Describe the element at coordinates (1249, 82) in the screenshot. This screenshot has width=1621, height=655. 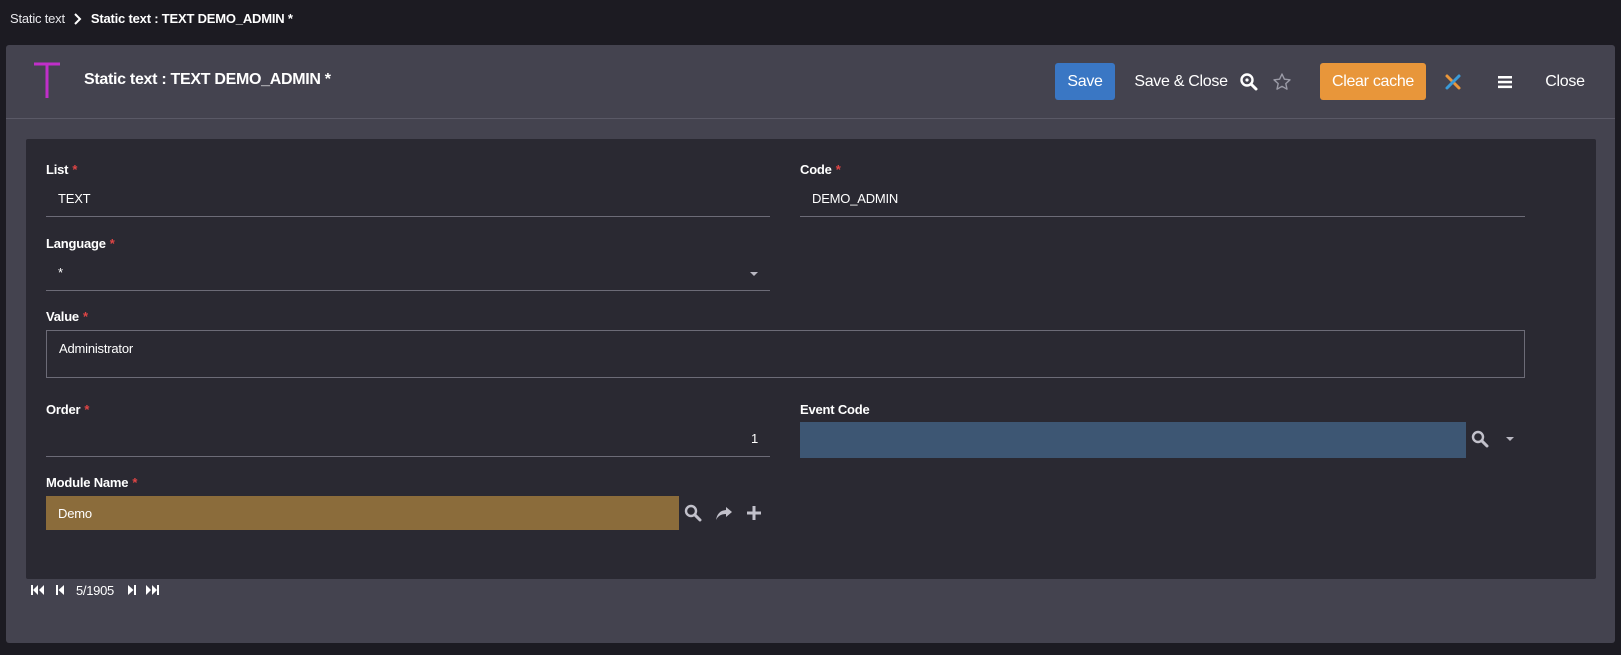
I see `zoom-search-icon` at that location.